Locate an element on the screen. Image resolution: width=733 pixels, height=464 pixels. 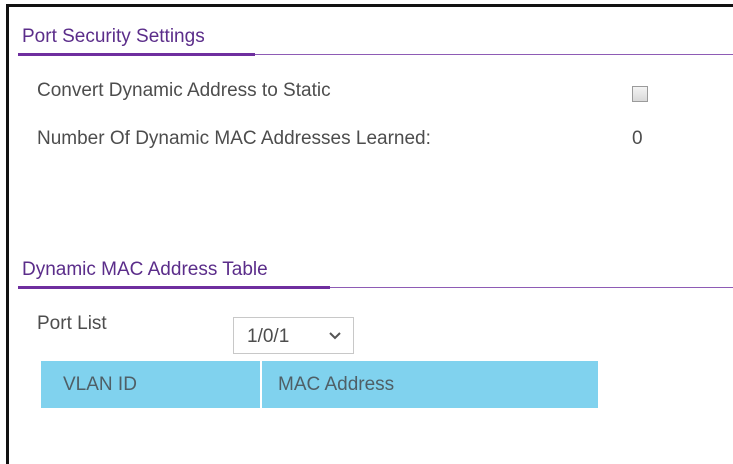
column-header-vlan-id: VLAN ID is located at coordinates (151, 384).